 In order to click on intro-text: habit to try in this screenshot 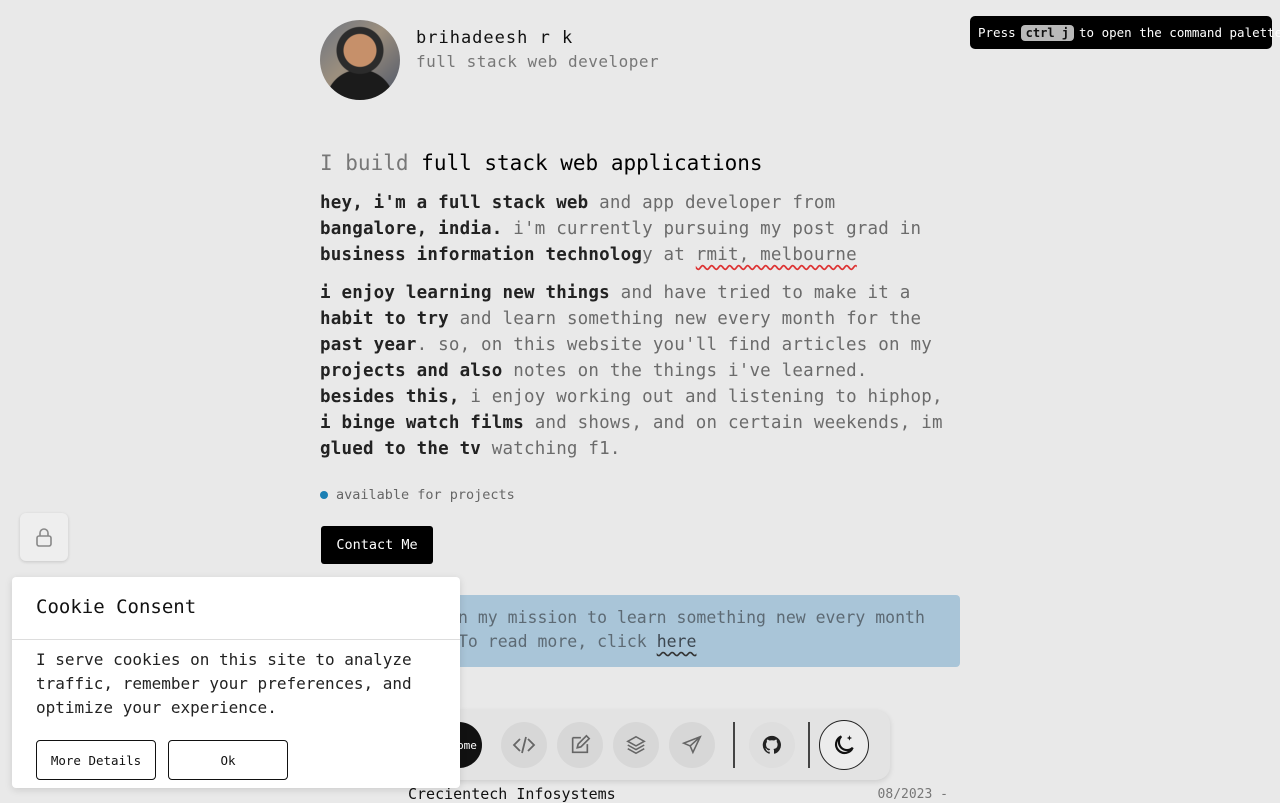, I will do `click(384, 319)`.